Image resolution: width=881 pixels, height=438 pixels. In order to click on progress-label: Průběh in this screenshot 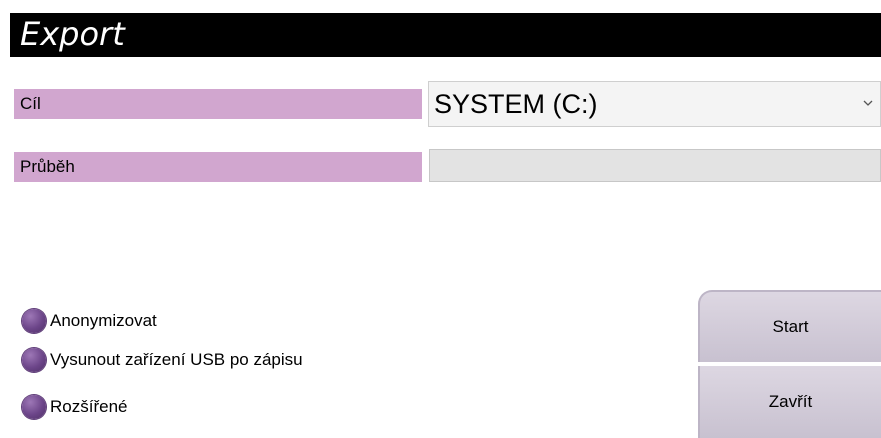, I will do `click(218, 167)`.